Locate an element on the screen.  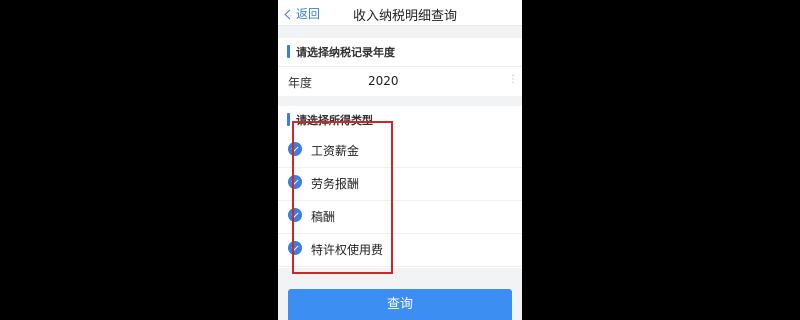
type-section-header: 请选择所得类型 is located at coordinates (400, 120).